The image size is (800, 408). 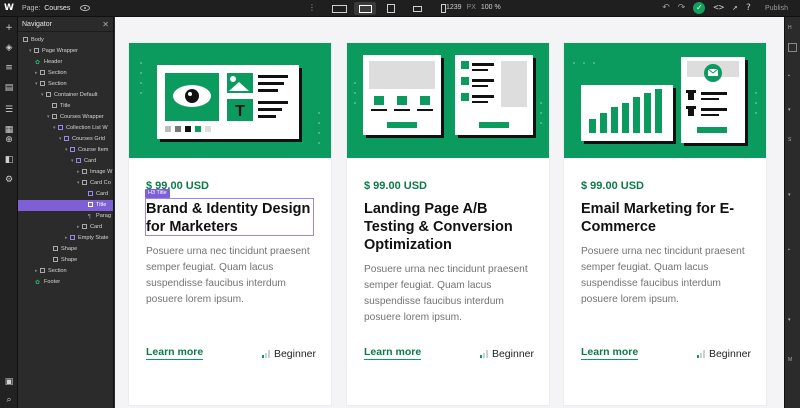 What do you see at coordinates (65, 51) in the screenshot?
I see `tree-node-page-wrapper: ▾ Page Wrapper` at bounding box center [65, 51].